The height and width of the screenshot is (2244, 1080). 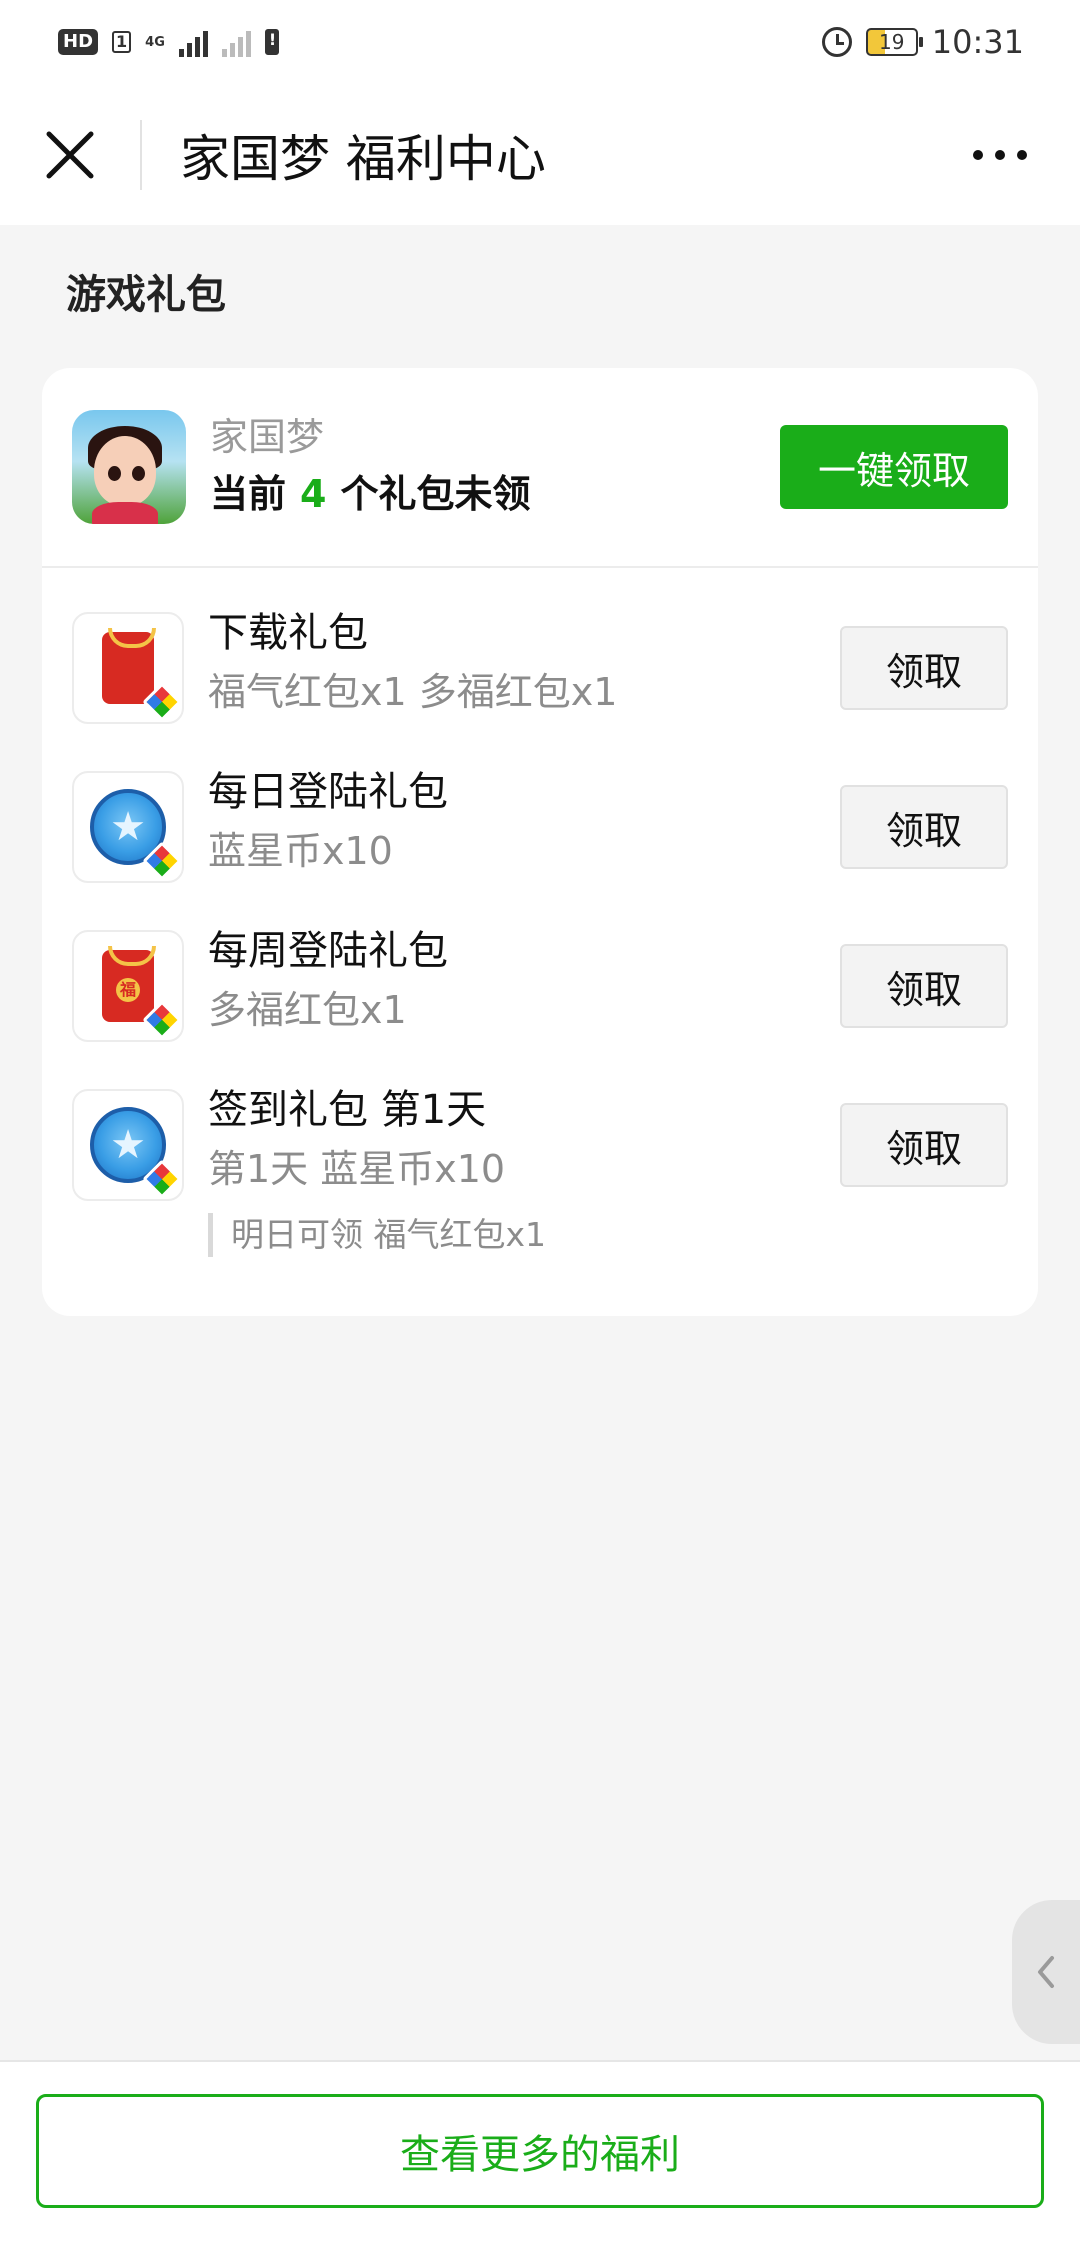 I want to click on gift-item: ★ 签到礼包 第1天 第1天 蓝星币x10 明日可领 福气红包x1 领取, so click(x=540, y=1172).